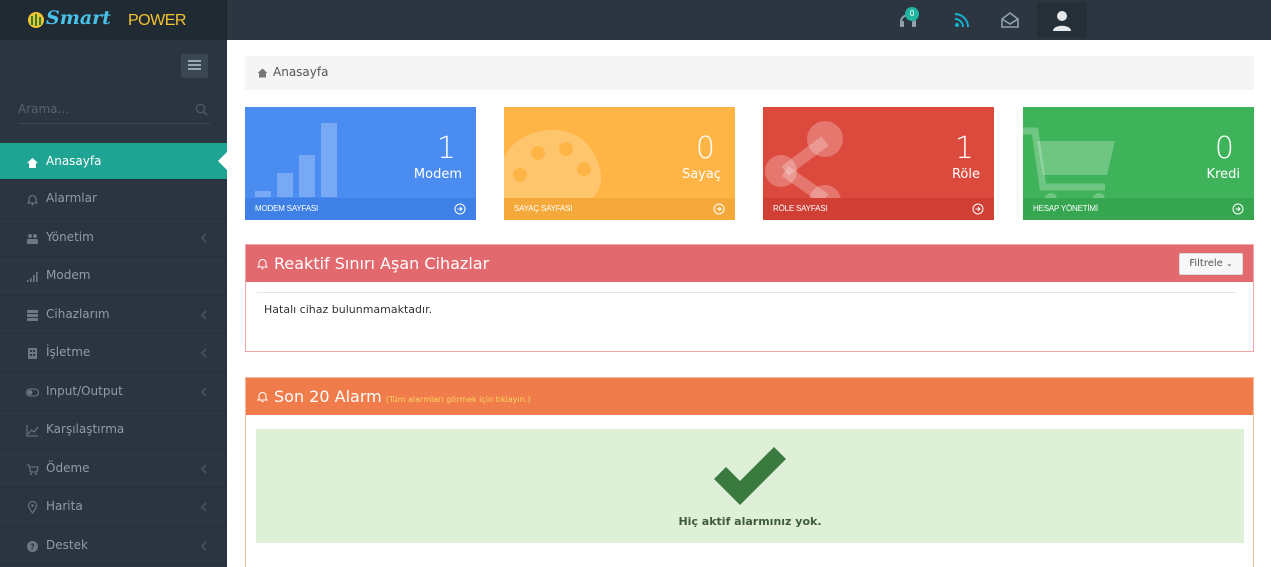  What do you see at coordinates (32, 392) in the screenshot?
I see `toggle-icon` at bounding box center [32, 392].